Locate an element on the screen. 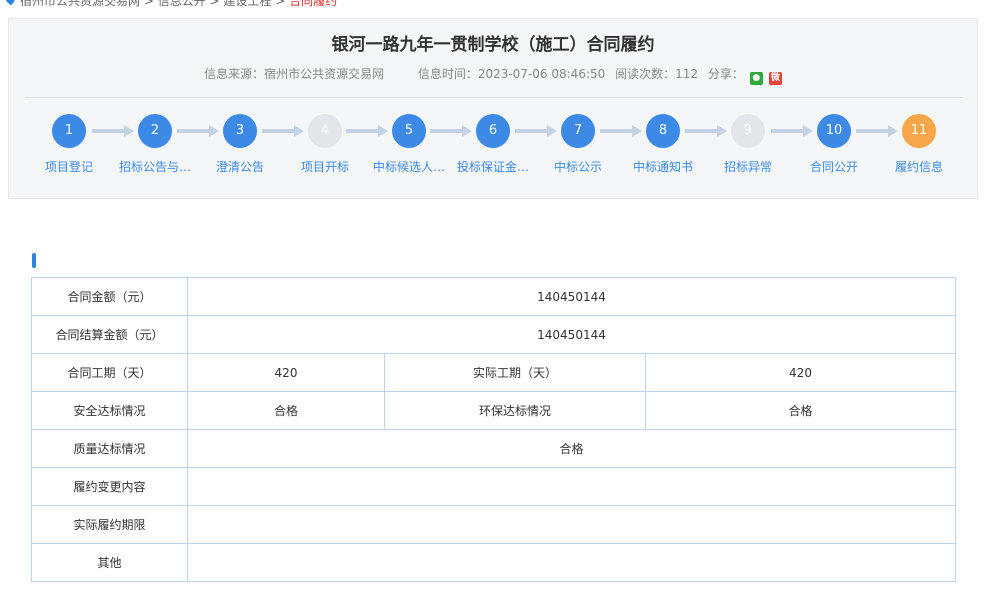 The image size is (1000, 604). table-row: 质量达标情况 合格 is located at coordinates (493, 448).